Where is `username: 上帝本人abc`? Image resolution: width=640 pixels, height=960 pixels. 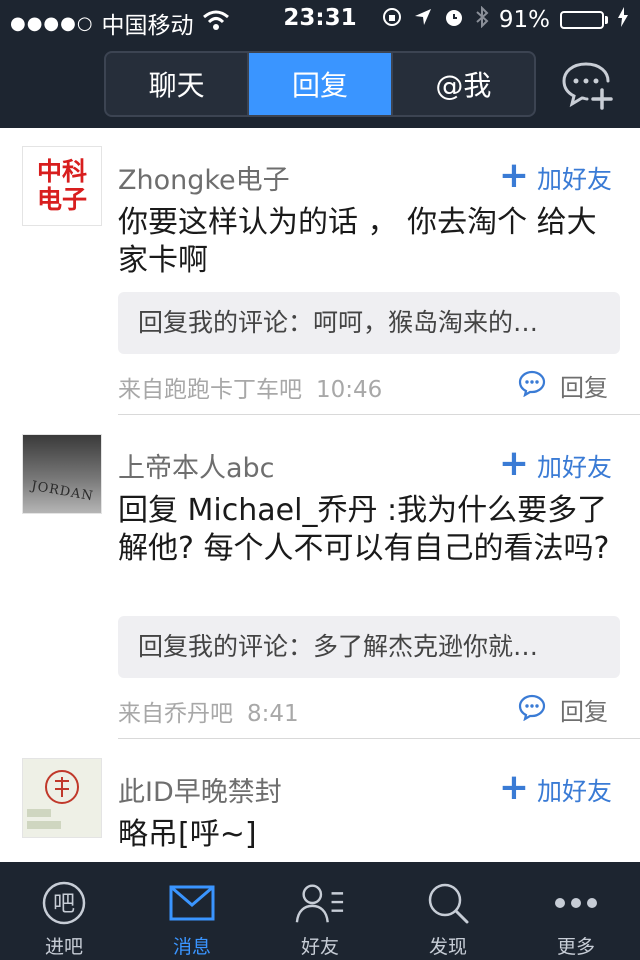
username: 上帝本人abc is located at coordinates (196, 465).